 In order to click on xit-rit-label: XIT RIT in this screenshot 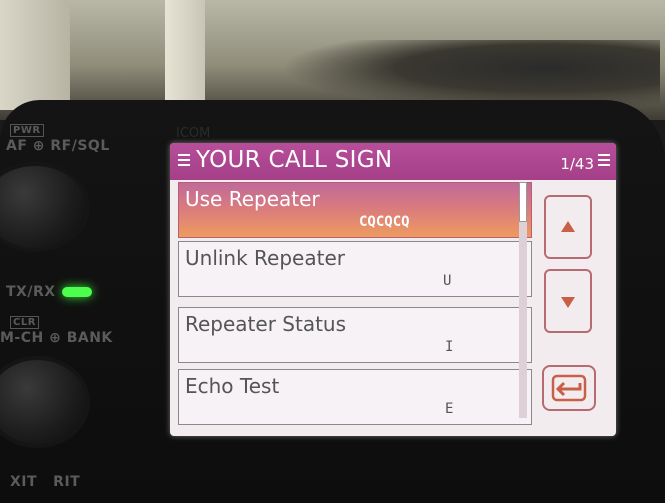, I will do `click(45, 482)`.